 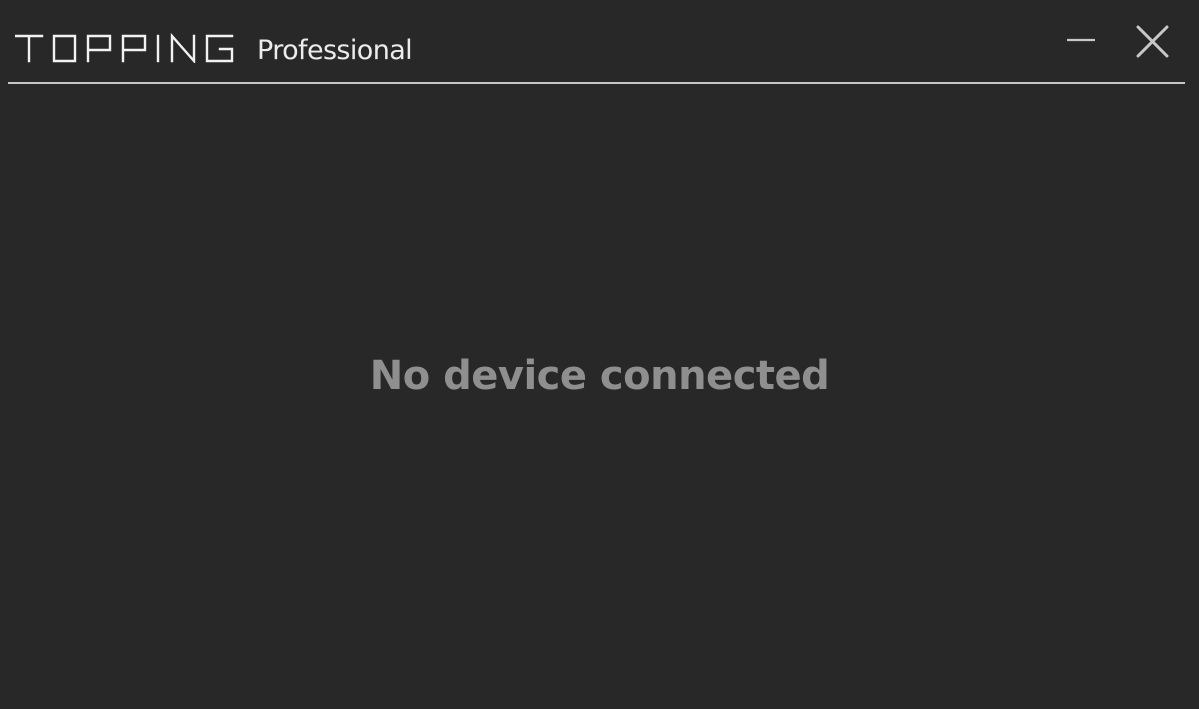 I want to click on close-icon, so click(x=1152, y=41).